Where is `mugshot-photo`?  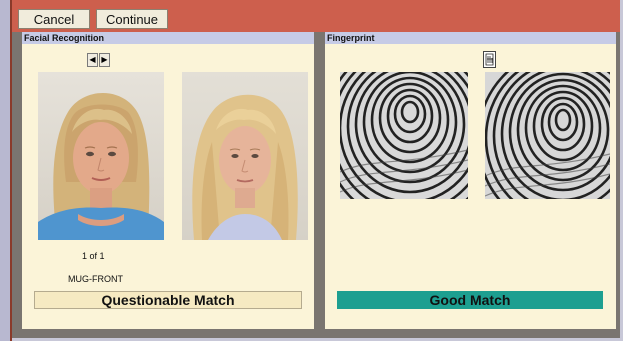
mugshot-photo is located at coordinates (101, 156).